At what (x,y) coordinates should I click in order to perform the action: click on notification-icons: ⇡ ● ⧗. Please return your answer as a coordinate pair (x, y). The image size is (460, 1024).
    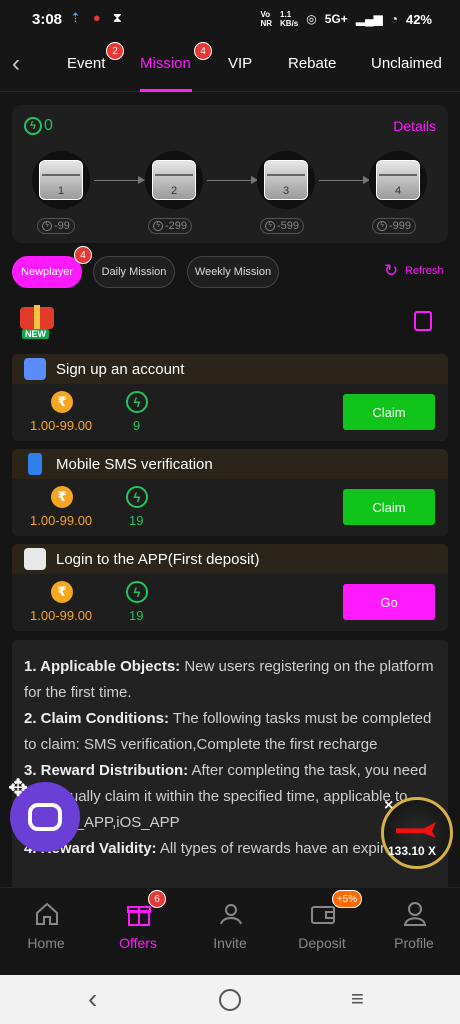
    Looking at the image, I should click on (96, 18).